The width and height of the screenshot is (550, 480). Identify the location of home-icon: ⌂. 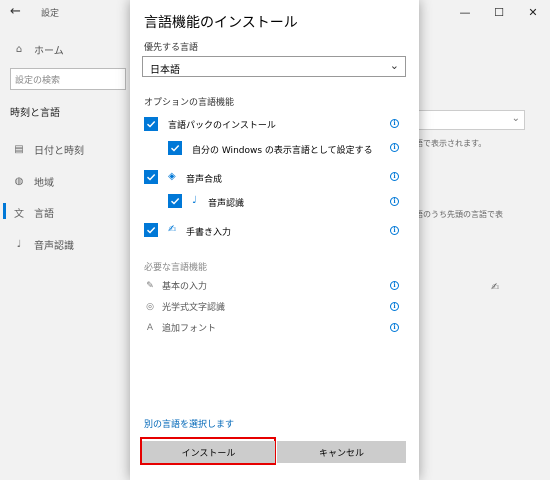
(19, 49).